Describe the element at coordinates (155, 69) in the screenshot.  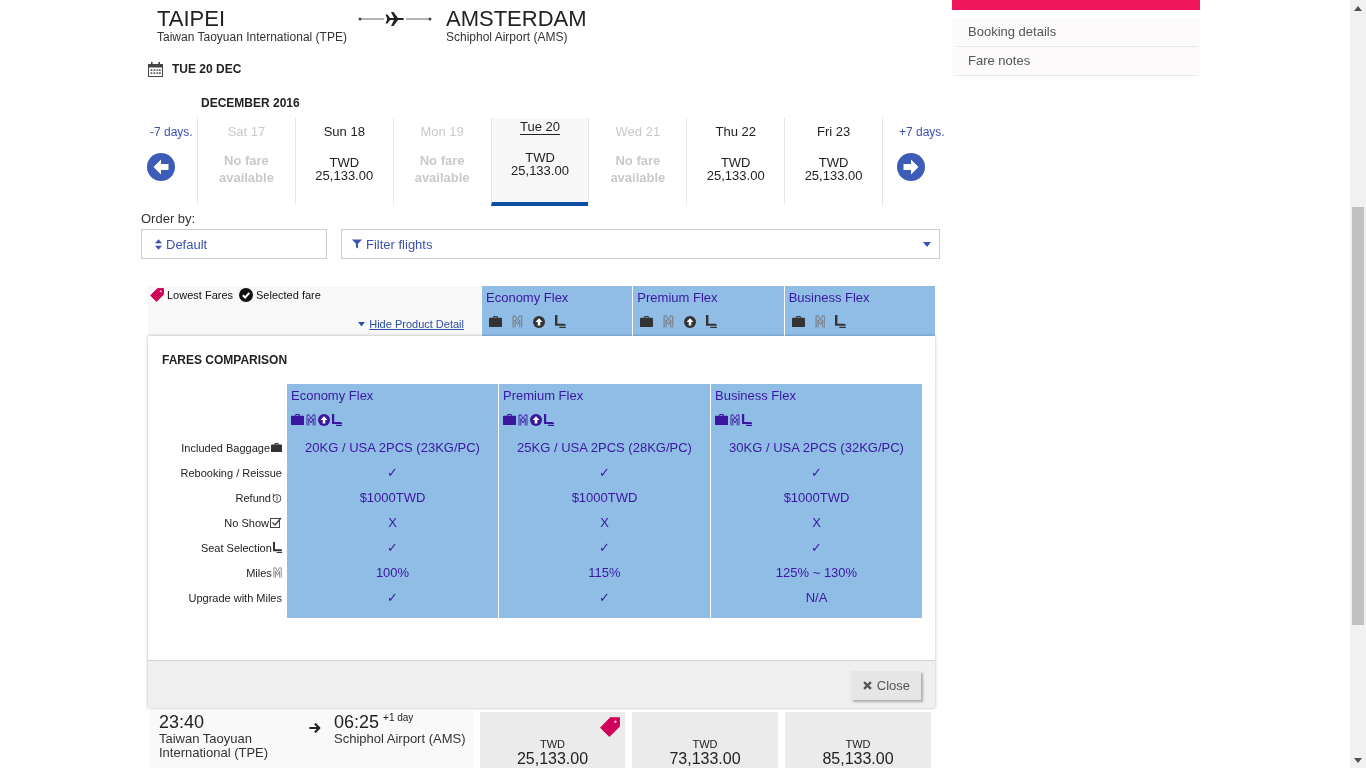
I see `calendar-icon` at that location.